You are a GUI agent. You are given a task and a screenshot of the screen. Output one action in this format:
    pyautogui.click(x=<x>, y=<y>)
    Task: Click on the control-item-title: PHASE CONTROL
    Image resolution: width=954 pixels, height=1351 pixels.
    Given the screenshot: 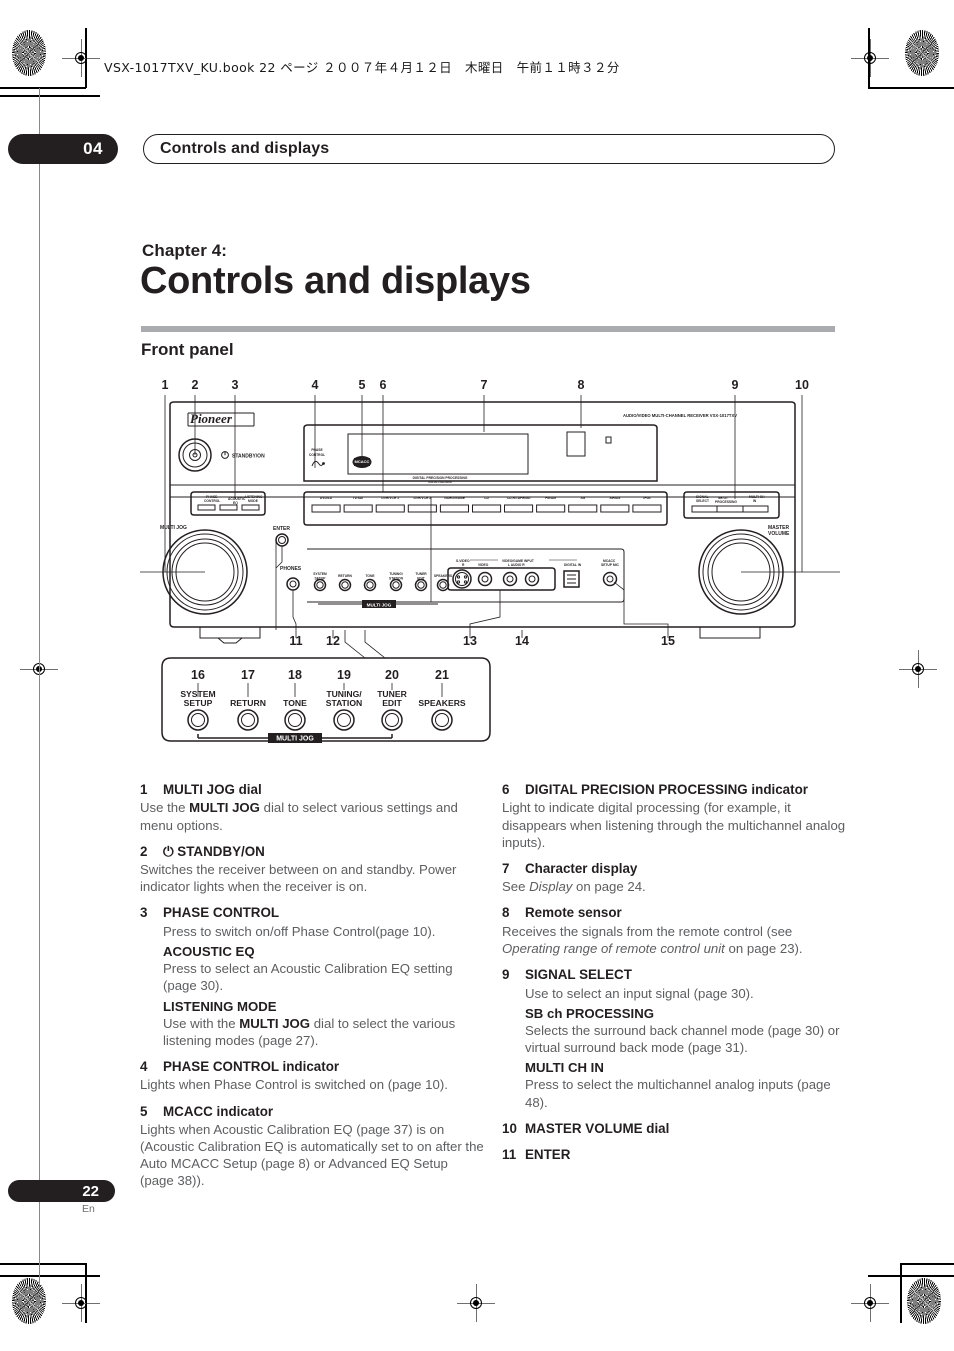 What is the action you would take?
    pyautogui.click(x=221, y=913)
    